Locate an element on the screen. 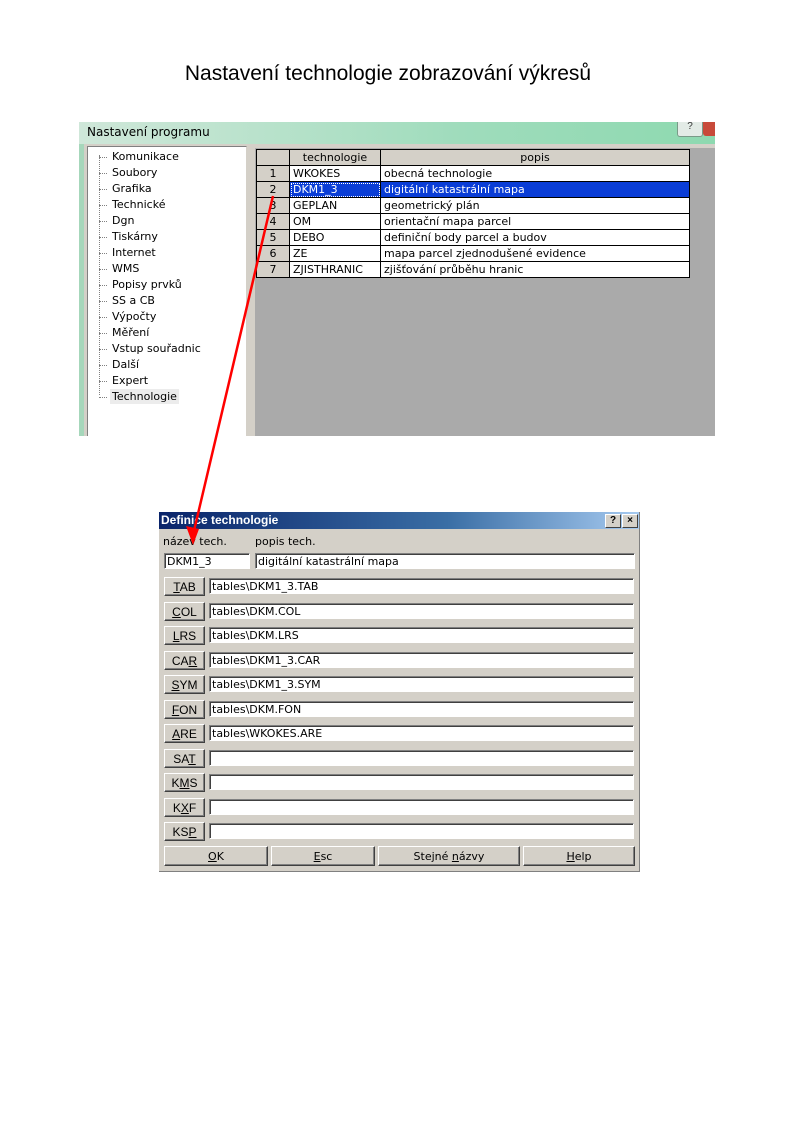 The image size is (794, 1123). technology-code-cell: ZJISTHRANIC is located at coordinates (335, 269).